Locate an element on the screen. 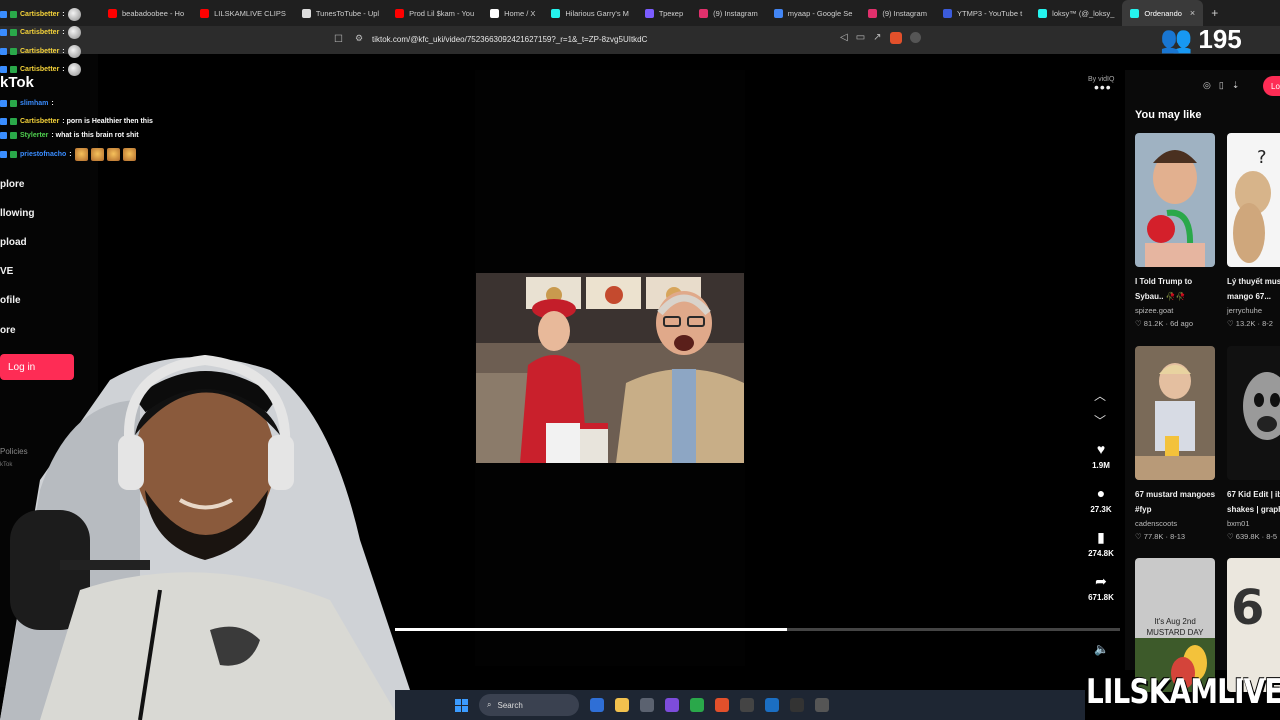 This screenshot has height=720, width=1280. top-right-tools: ◎ ▯ ⇣ is located at coordinates (1221, 85).